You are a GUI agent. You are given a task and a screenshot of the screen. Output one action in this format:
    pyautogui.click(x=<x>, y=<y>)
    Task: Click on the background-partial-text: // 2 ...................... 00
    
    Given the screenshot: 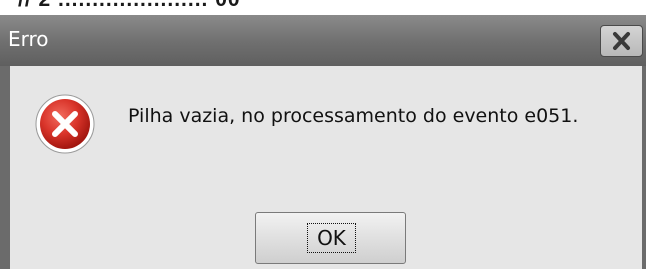 What is the action you would take?
    pyautogui.click(x=138, y=7)
    